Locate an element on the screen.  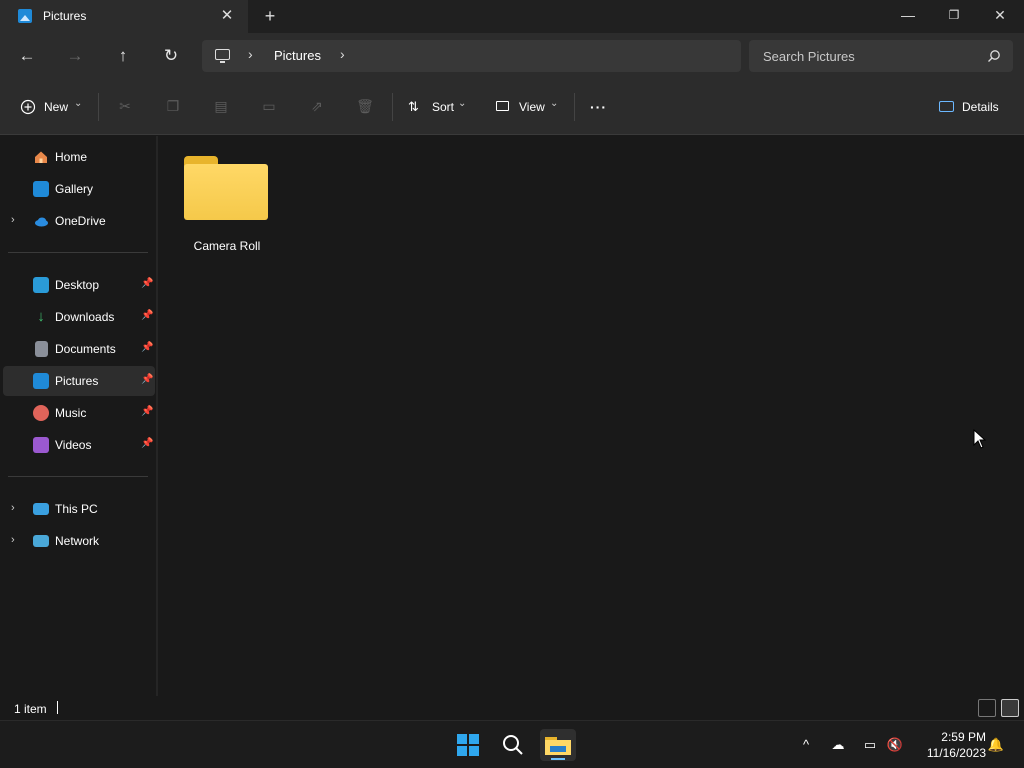
copy-icon: ❐ is located at coordinates (173, 106).